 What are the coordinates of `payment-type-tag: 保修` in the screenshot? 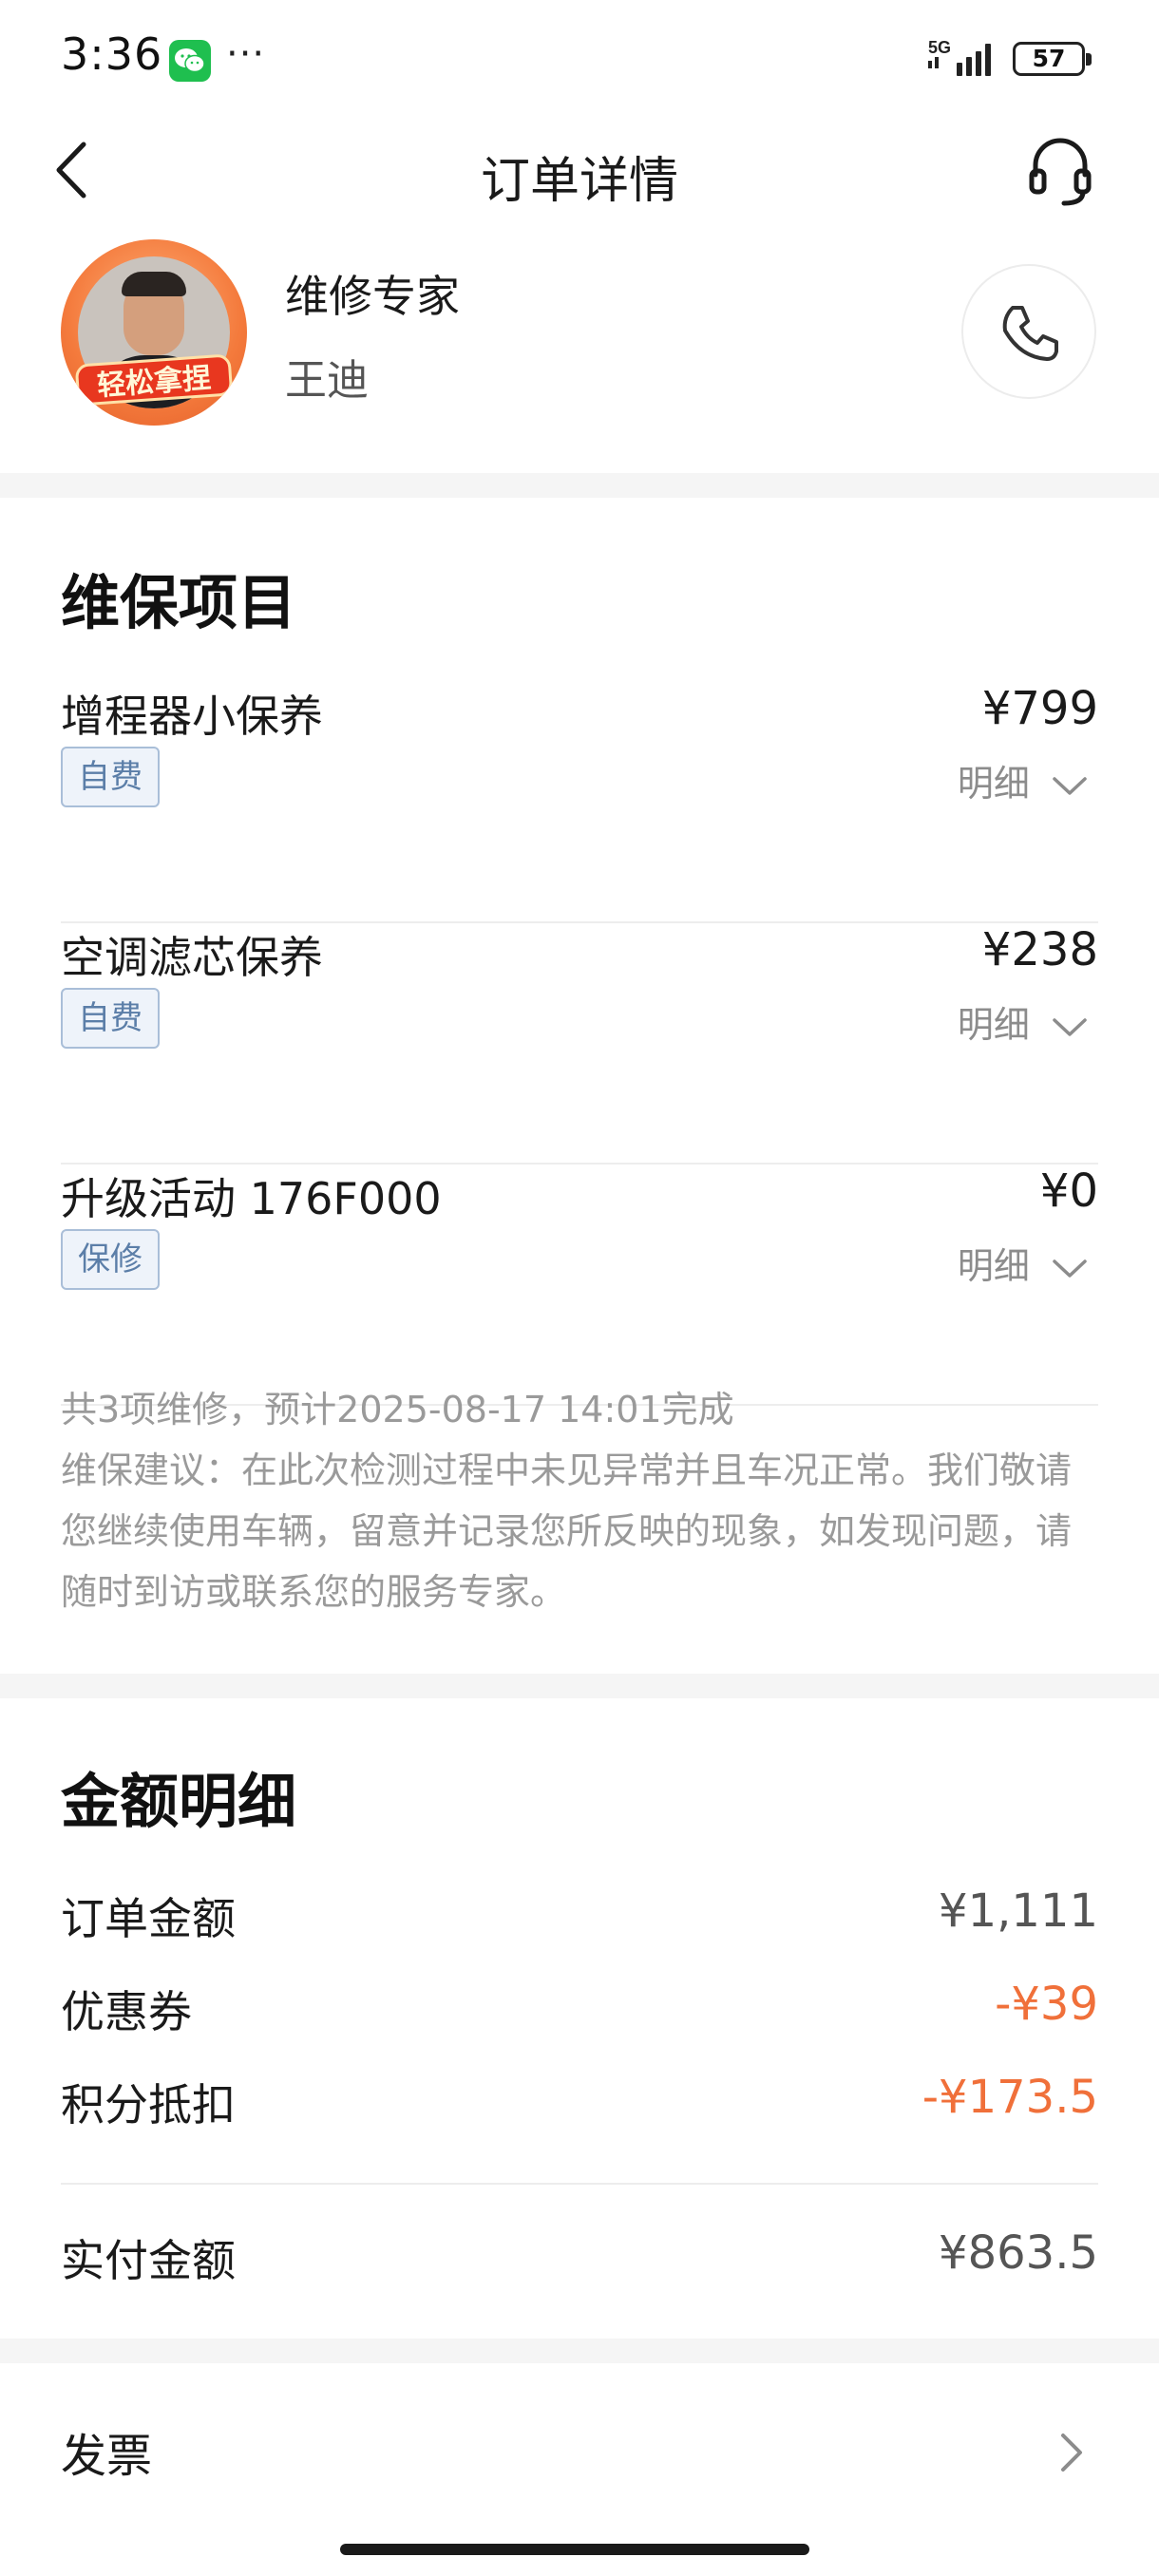 It's located at (110, 1259).